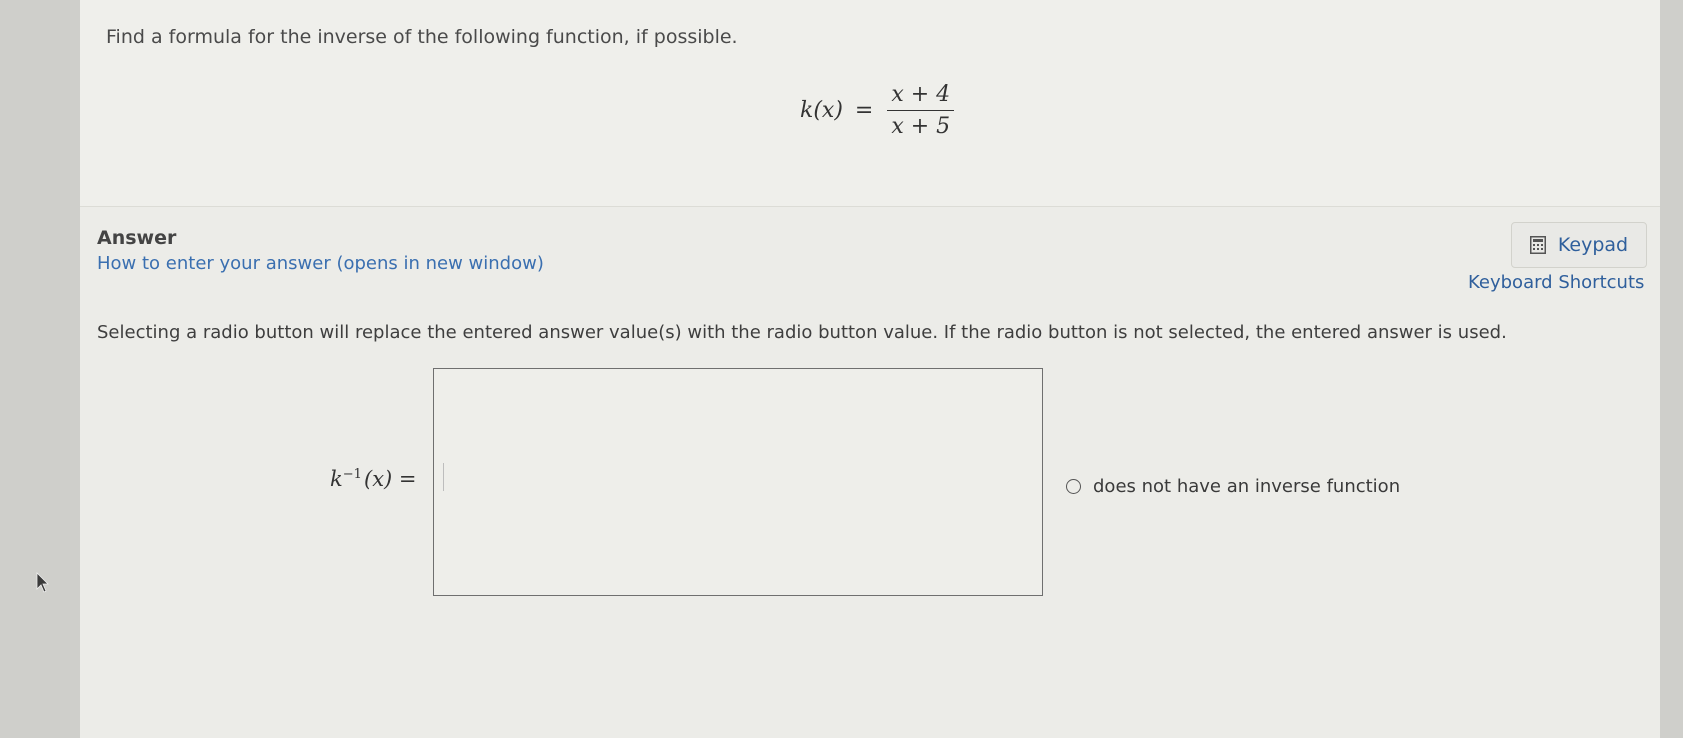 This screenshot has width=1683, height=738. I want to click on inverse-exponent: −1, so click(352, 474).